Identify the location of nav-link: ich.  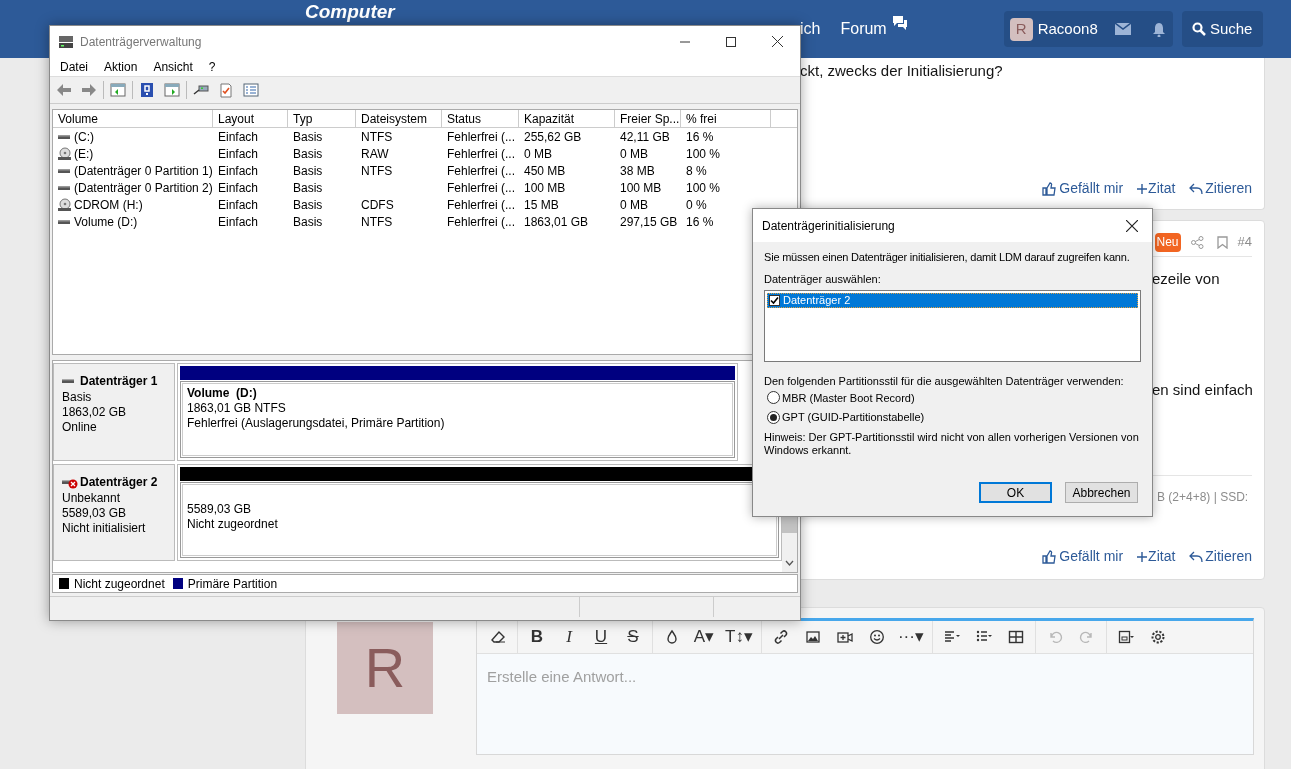
(810, 29).